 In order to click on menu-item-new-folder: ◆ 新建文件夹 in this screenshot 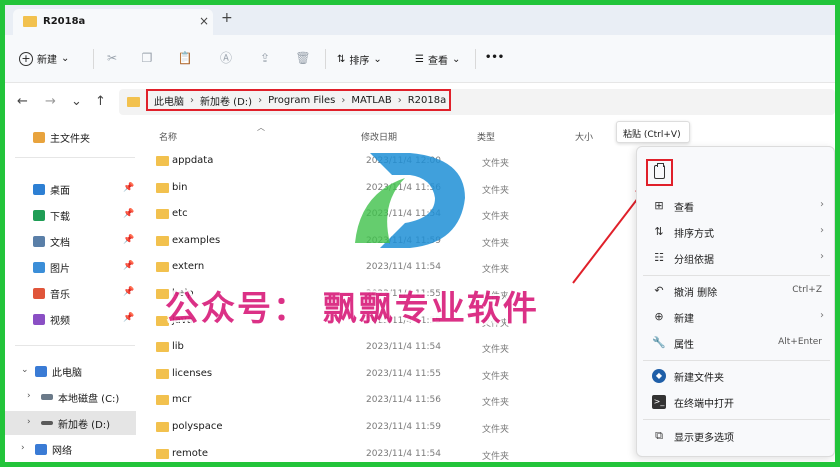, I will do `click(736, 376)`.